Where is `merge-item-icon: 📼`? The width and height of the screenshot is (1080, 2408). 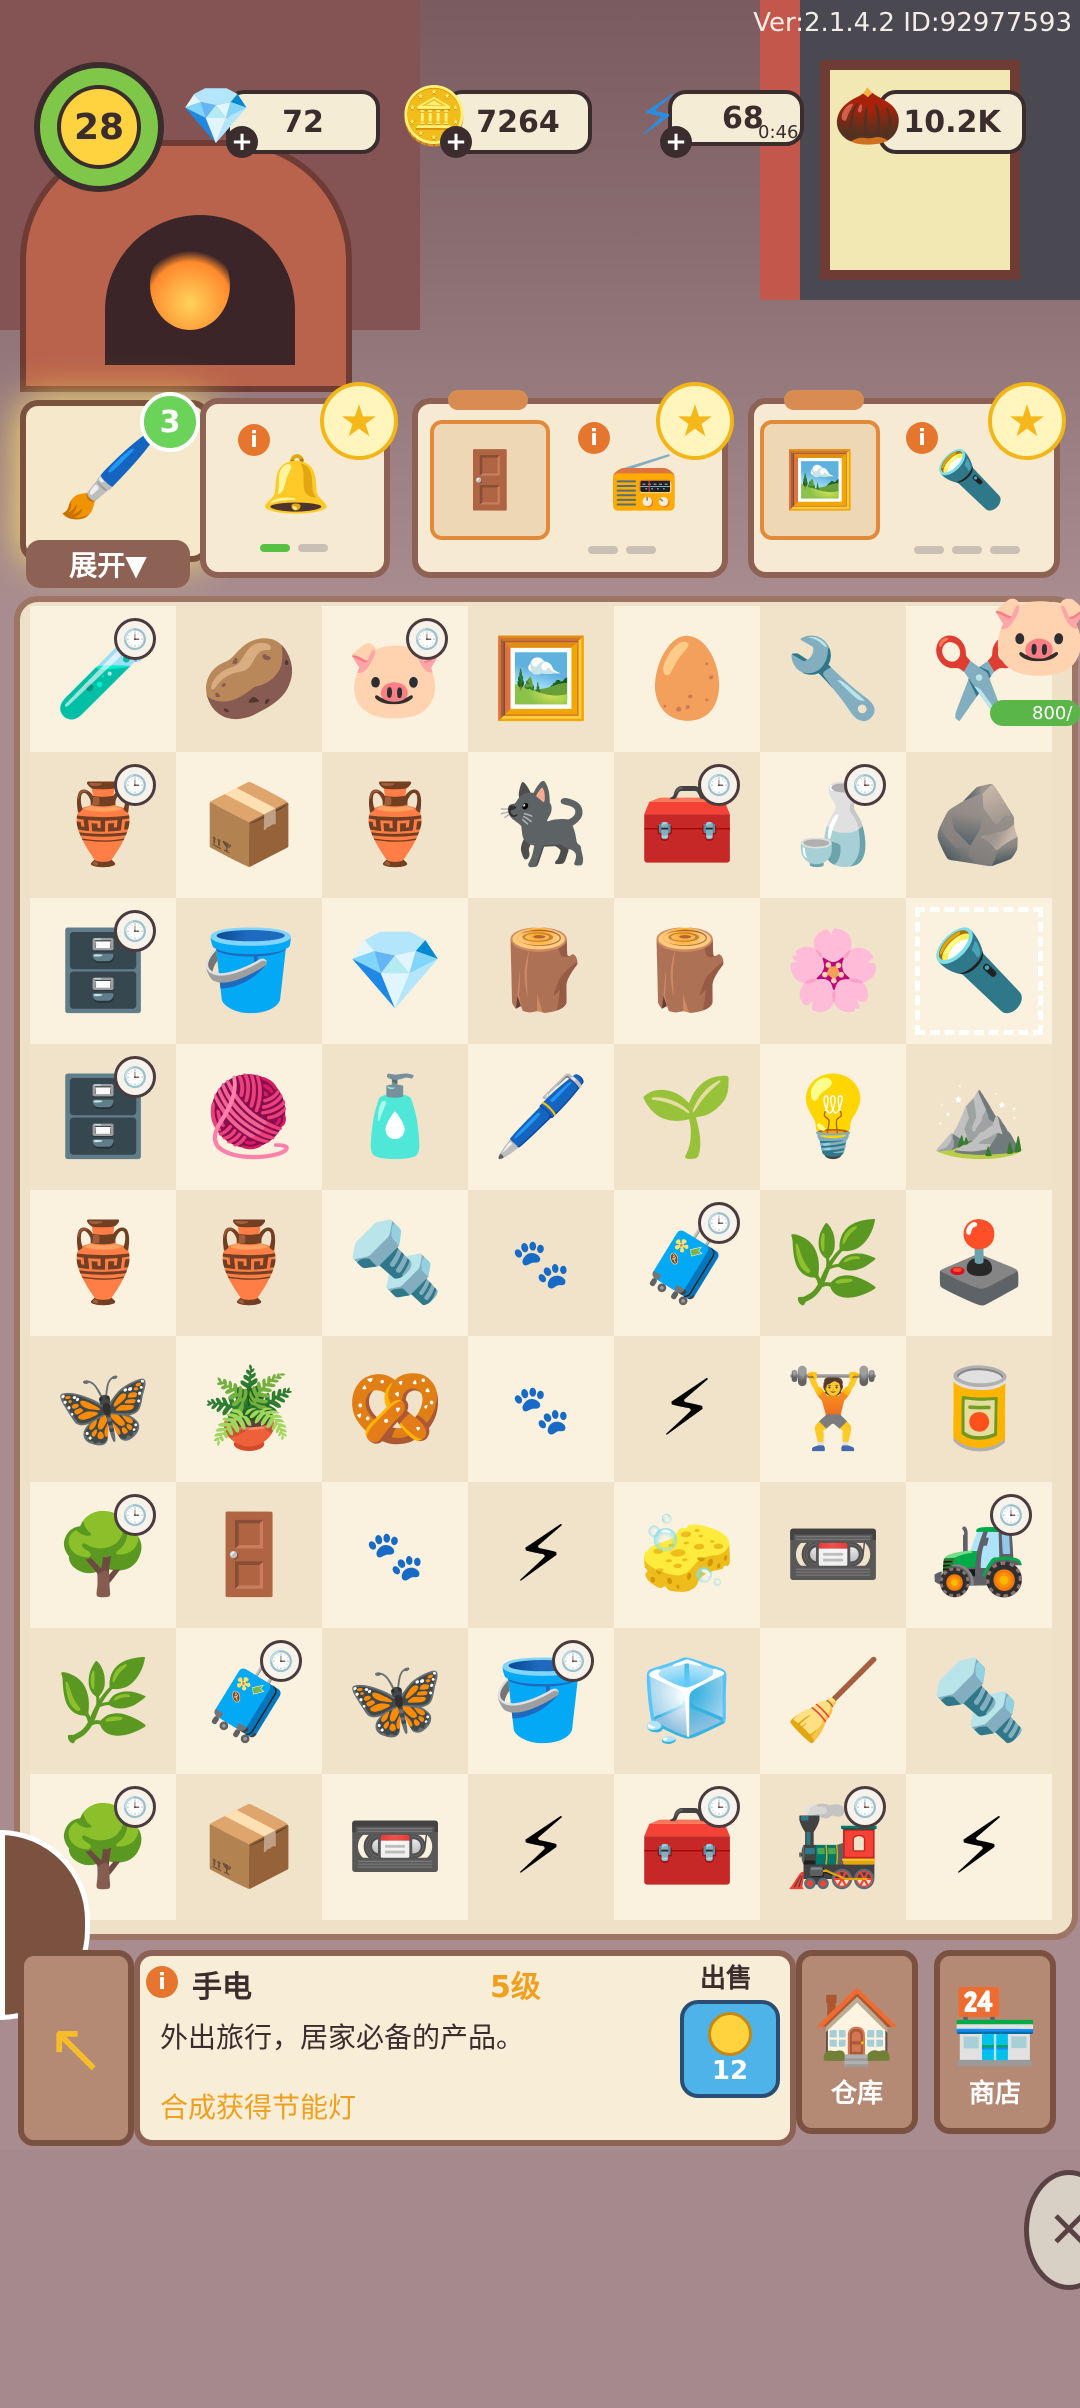
merge-item-icon: 📼 is located at coordinates (833, 1554).